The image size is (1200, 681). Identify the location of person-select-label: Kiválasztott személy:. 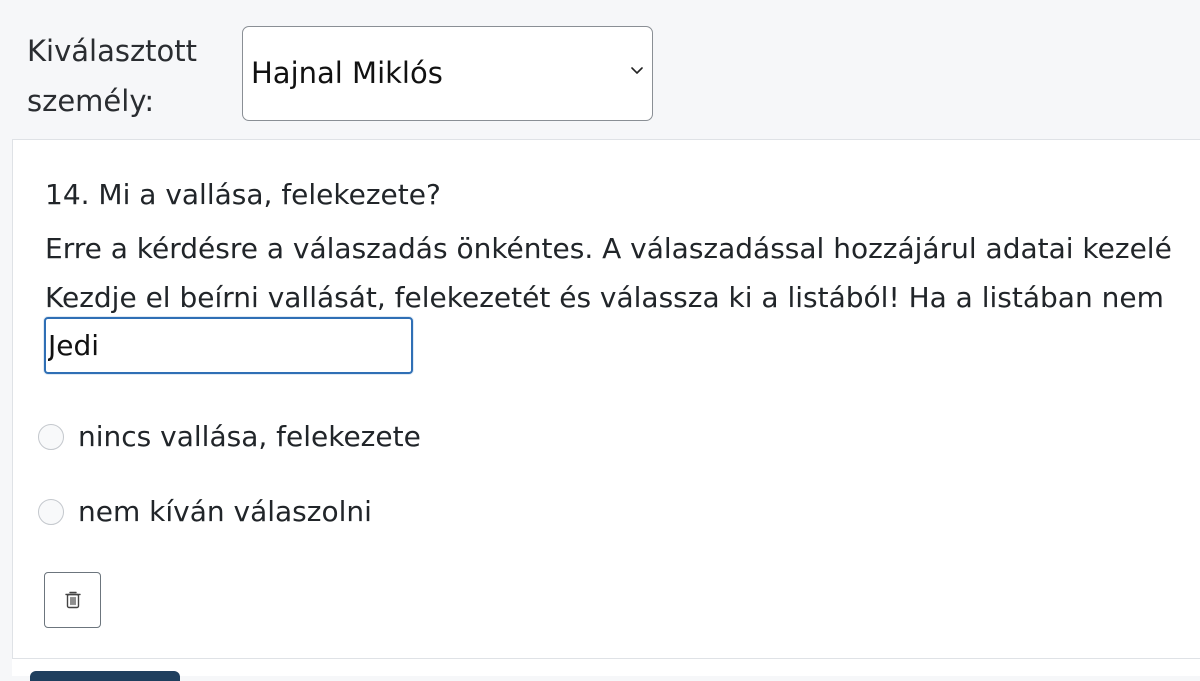
(112, 76).